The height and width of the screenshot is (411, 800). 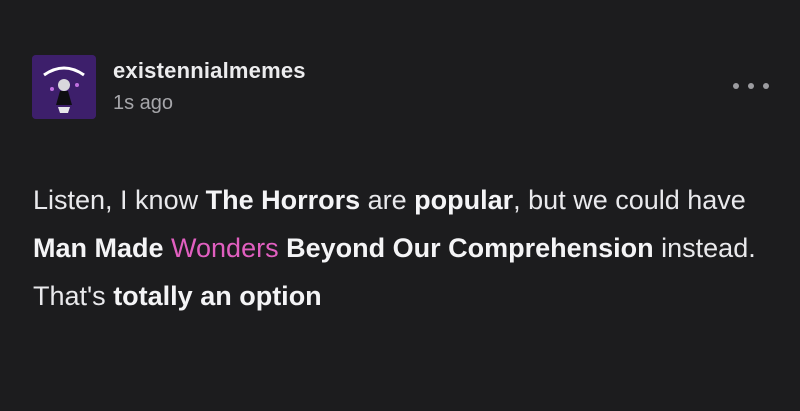 I want to click on body-text-bold: Man Made, so click(x=102, y=248).